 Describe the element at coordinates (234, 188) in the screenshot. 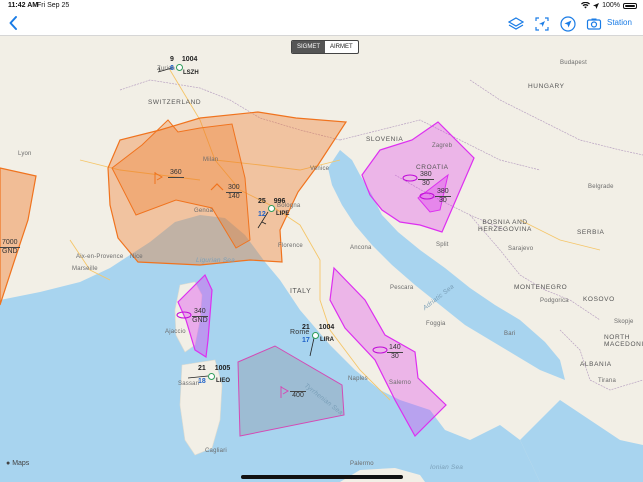

I see `sigmet-label-2-upper: 300` at that location.